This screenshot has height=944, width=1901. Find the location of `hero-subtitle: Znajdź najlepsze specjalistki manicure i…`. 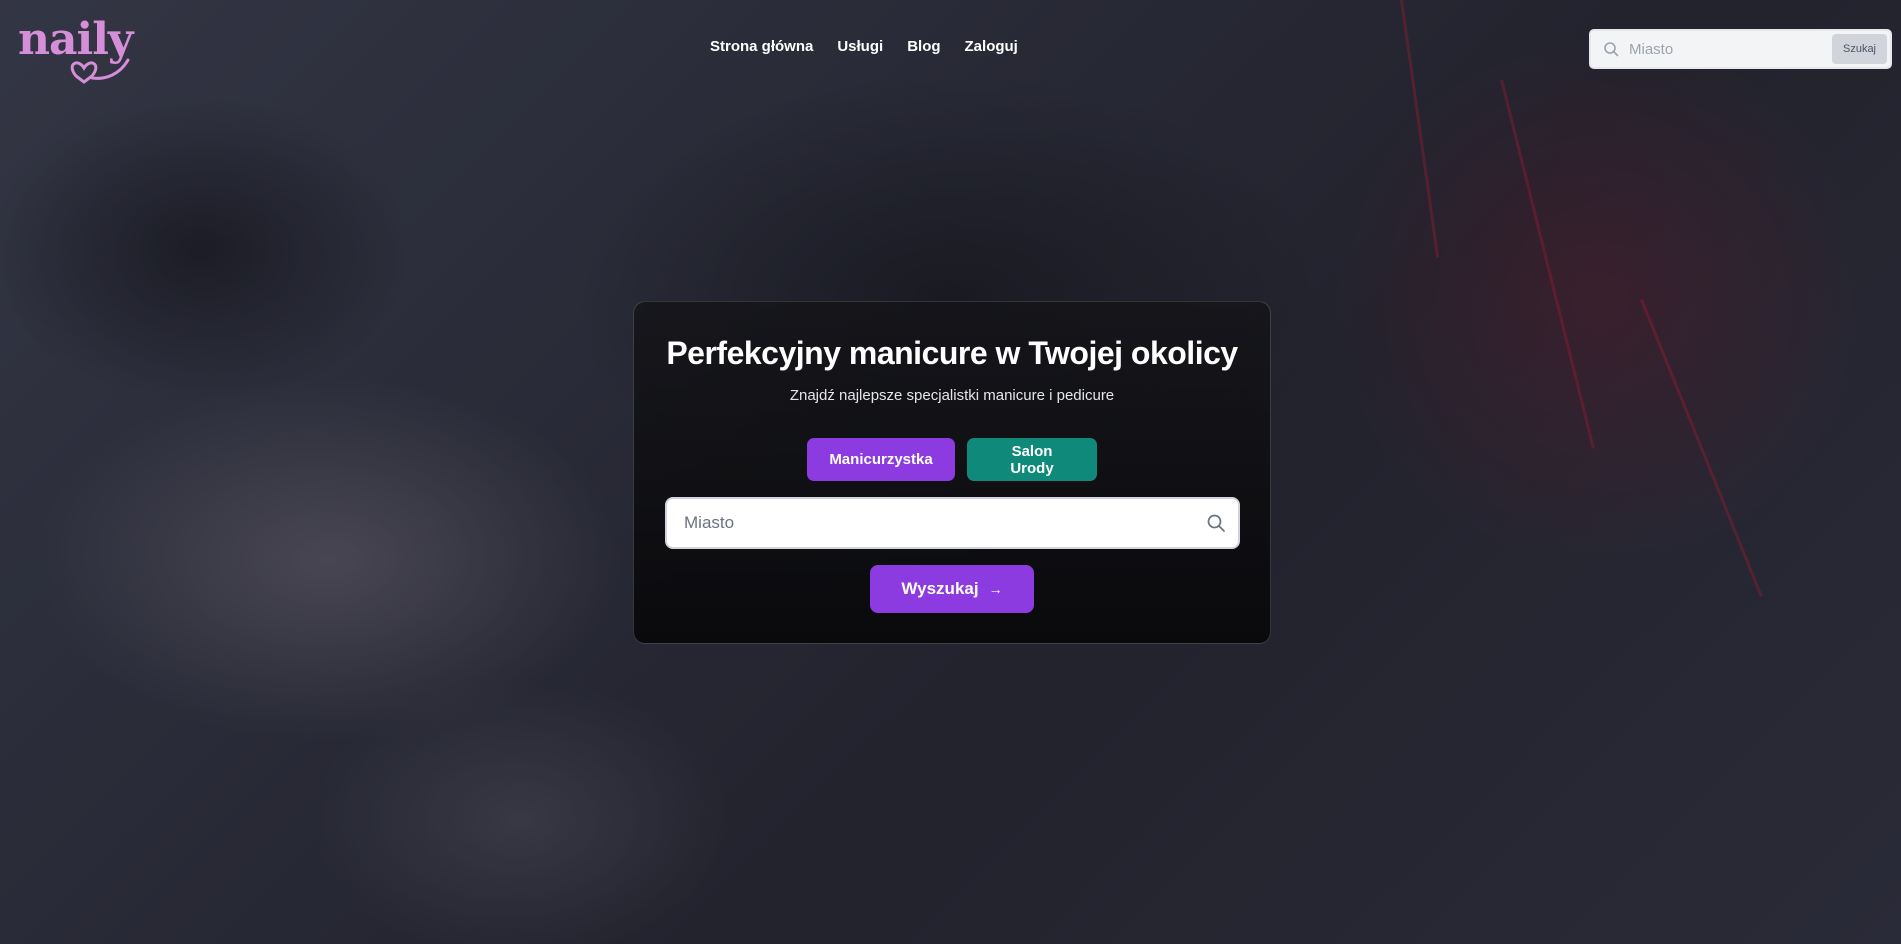

hero-subtitle: Znajdź najlepsze specjalistki manicure i… is located at coordinates (952, 395).